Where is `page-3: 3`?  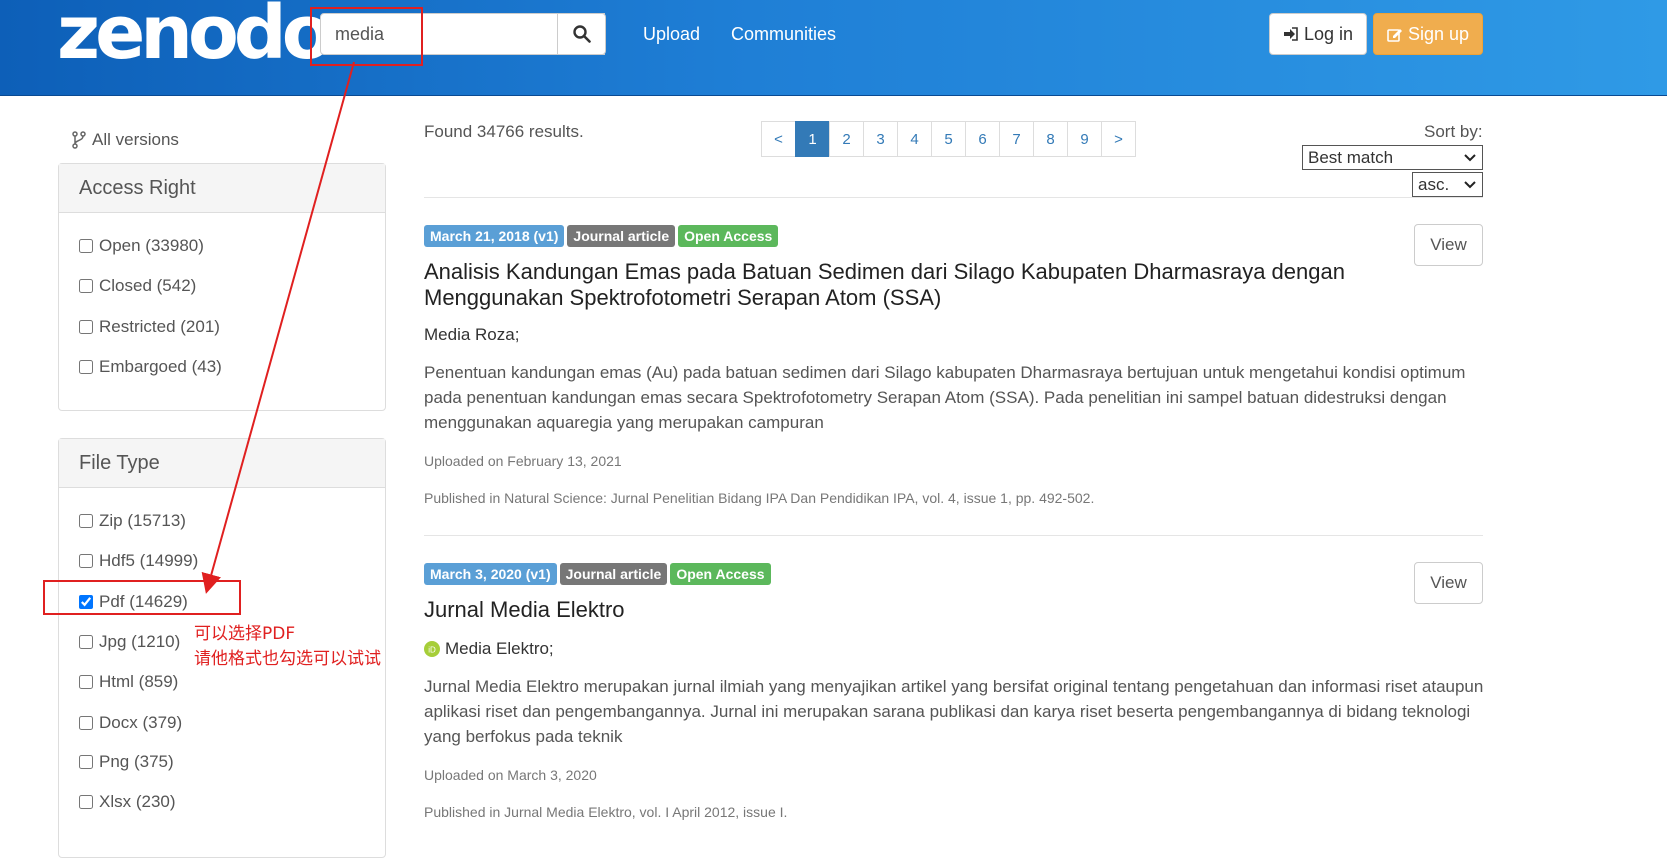 page-3: 3 is located at coordinates (880, 139).